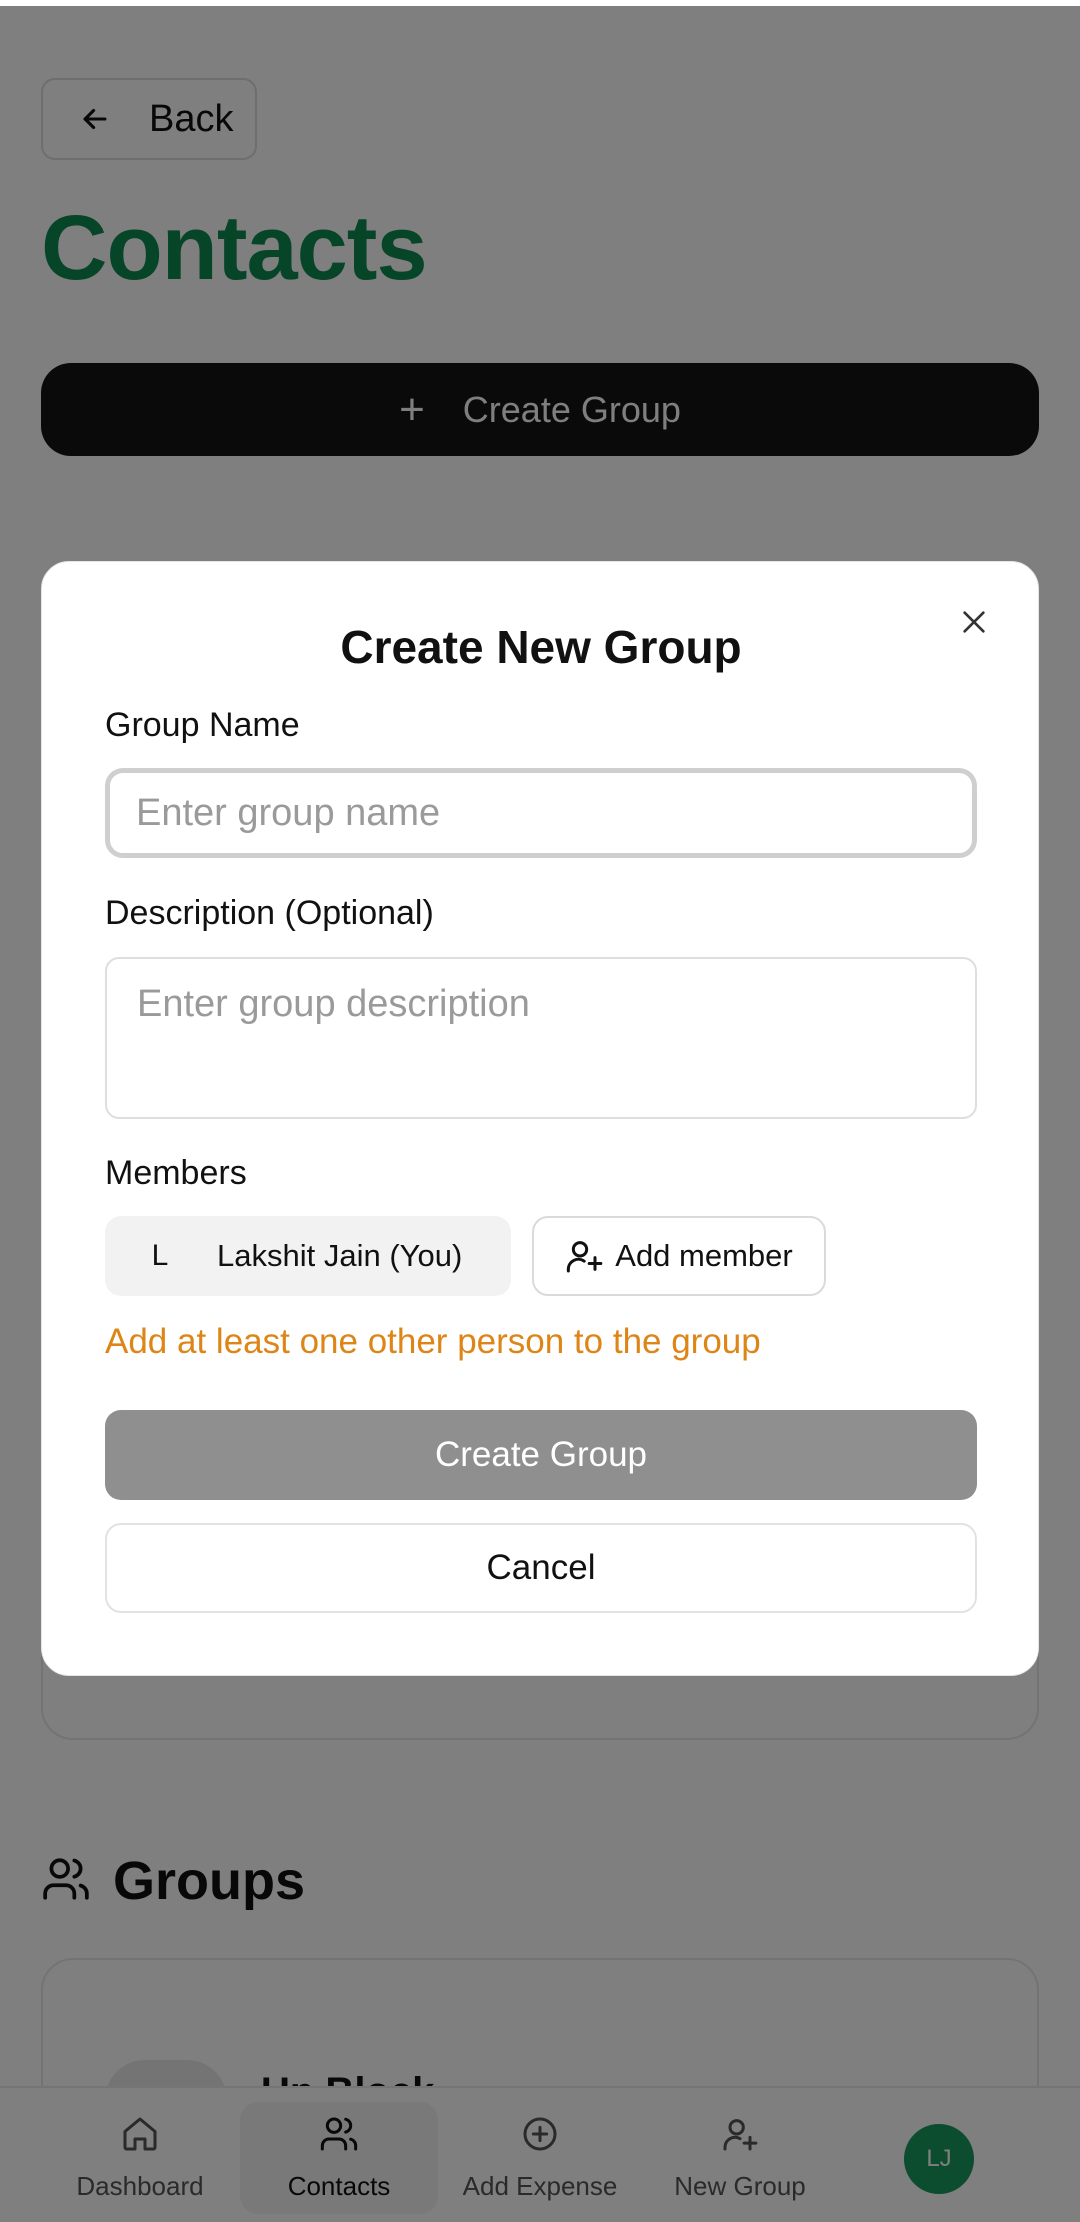 This screenshot has width=1080, height=2222. Describe the element at coordinates (340, 1255) in the screenshot. I see `member-name: Lakshit Jain (You)` at that location.